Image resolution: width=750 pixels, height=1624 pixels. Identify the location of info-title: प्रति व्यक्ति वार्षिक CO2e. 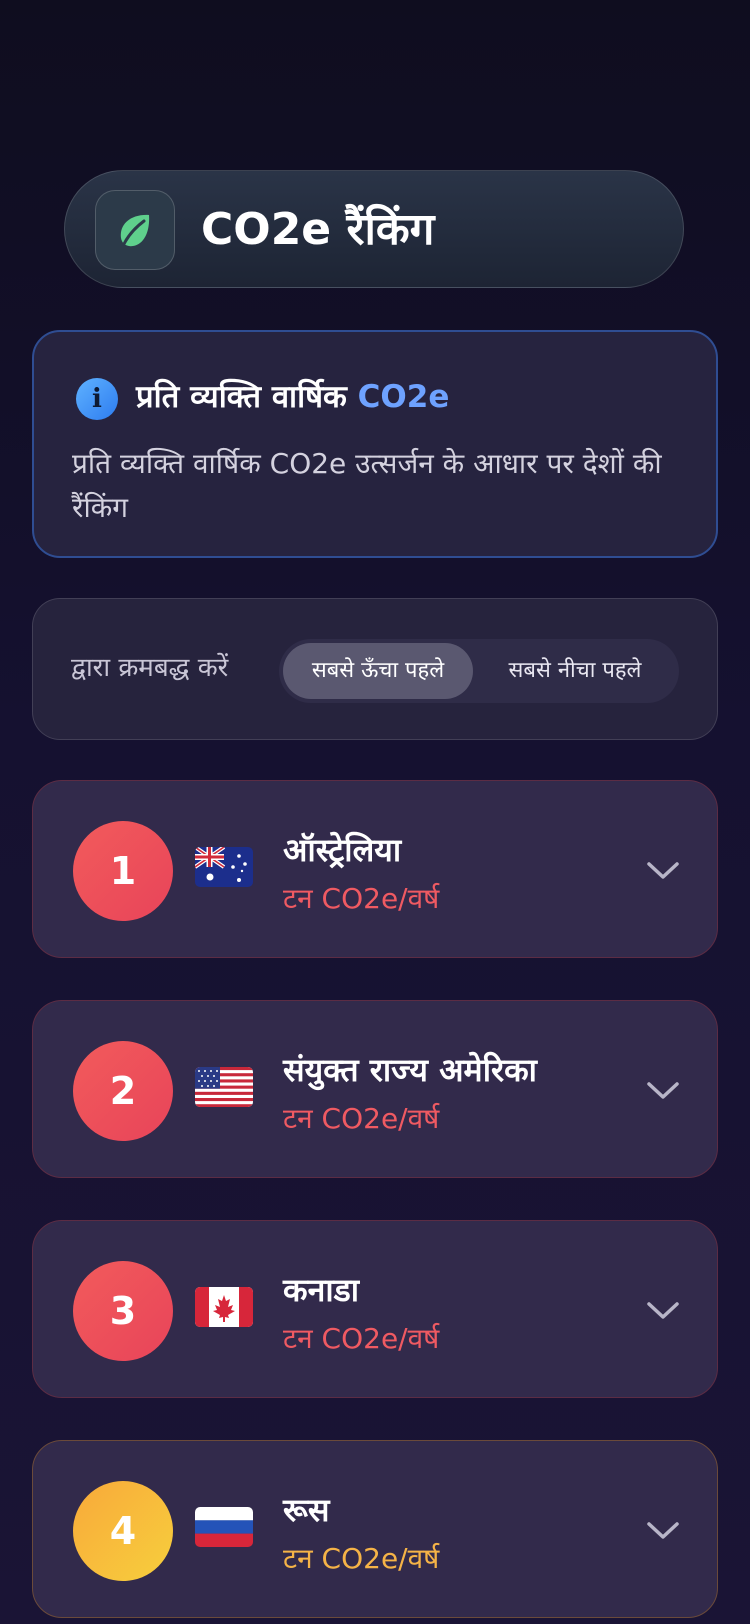
(292, 397).